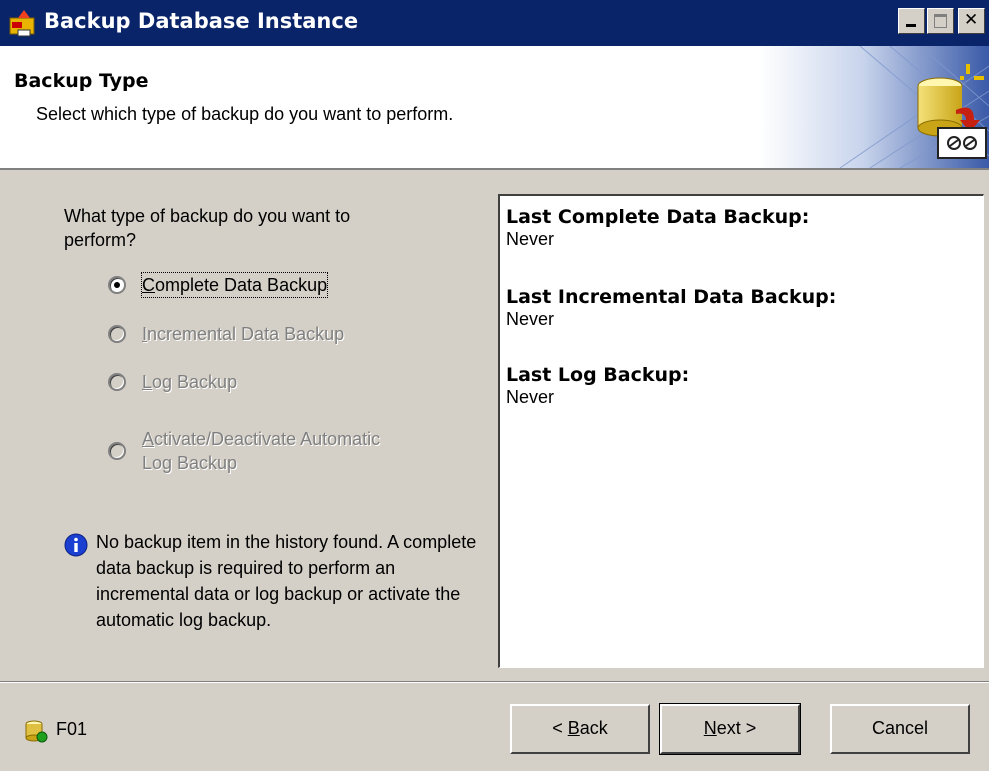 This screenshot has height=771, width=989. I want to click on cancel-button: Cancel, so click(900, 729).